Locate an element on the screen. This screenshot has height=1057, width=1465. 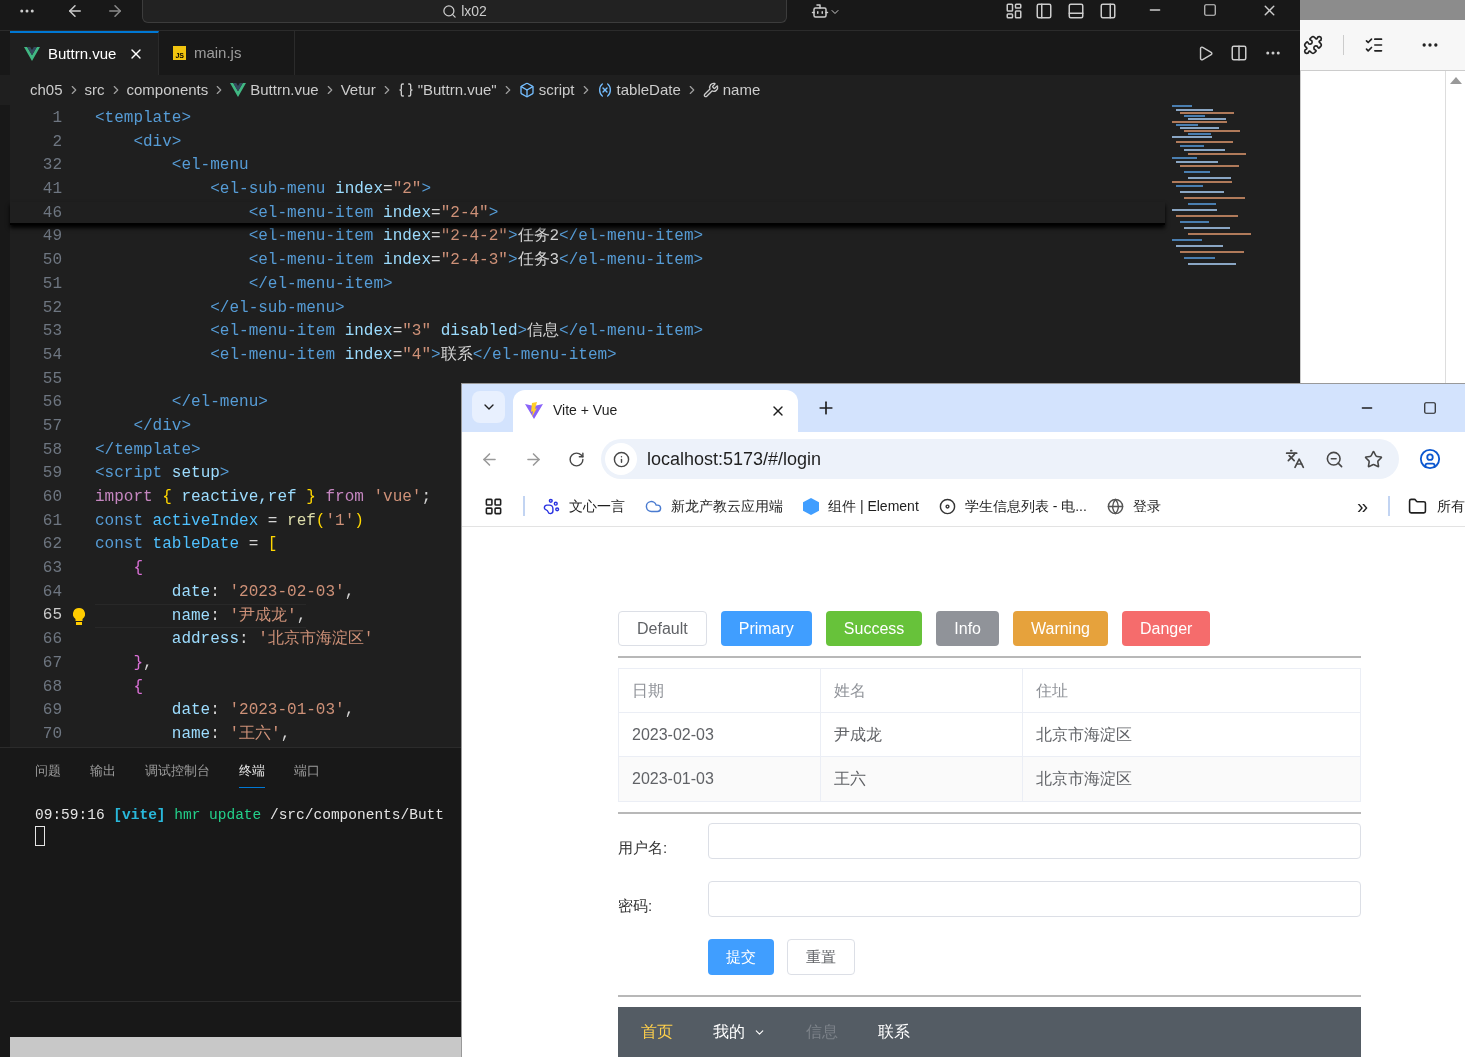
code-line: name: '王六', is located at coordinates (230, 734).